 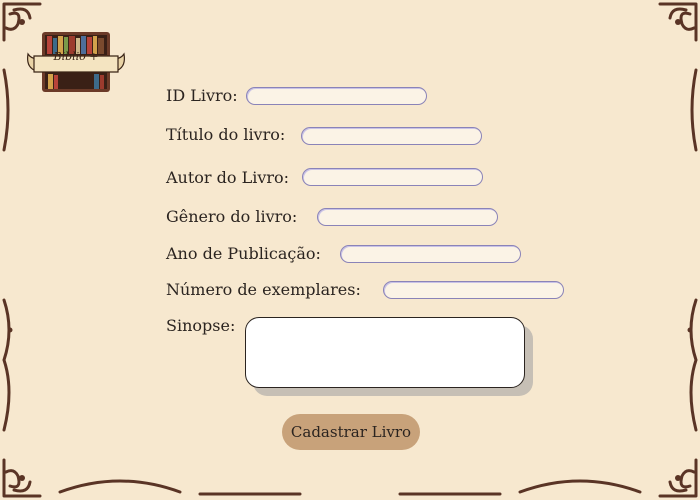 I want to click on id-livro-input, so click(x=336, y=96).